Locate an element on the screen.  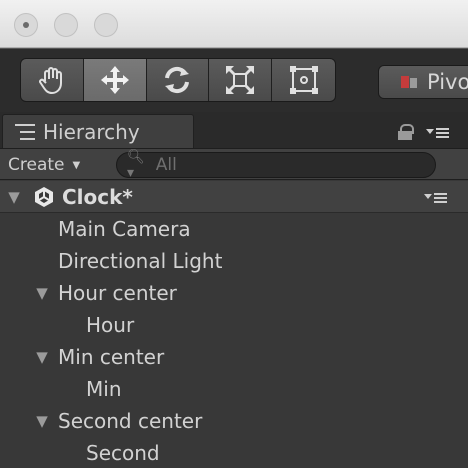
tree-item-min-center: ▼ Min center is located at coordinates (234, 357).